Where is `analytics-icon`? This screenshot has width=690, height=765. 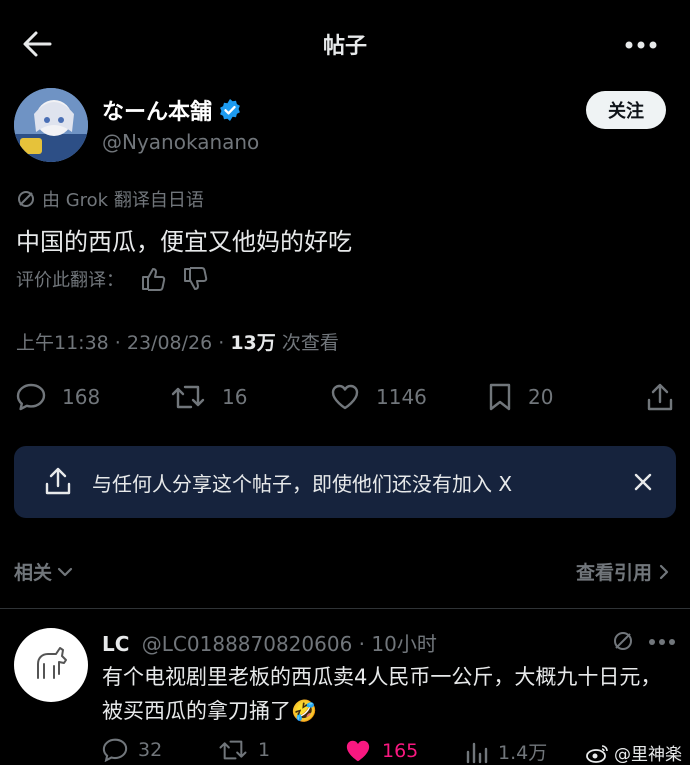
analytics-icon is located at coordinates (477, 752).